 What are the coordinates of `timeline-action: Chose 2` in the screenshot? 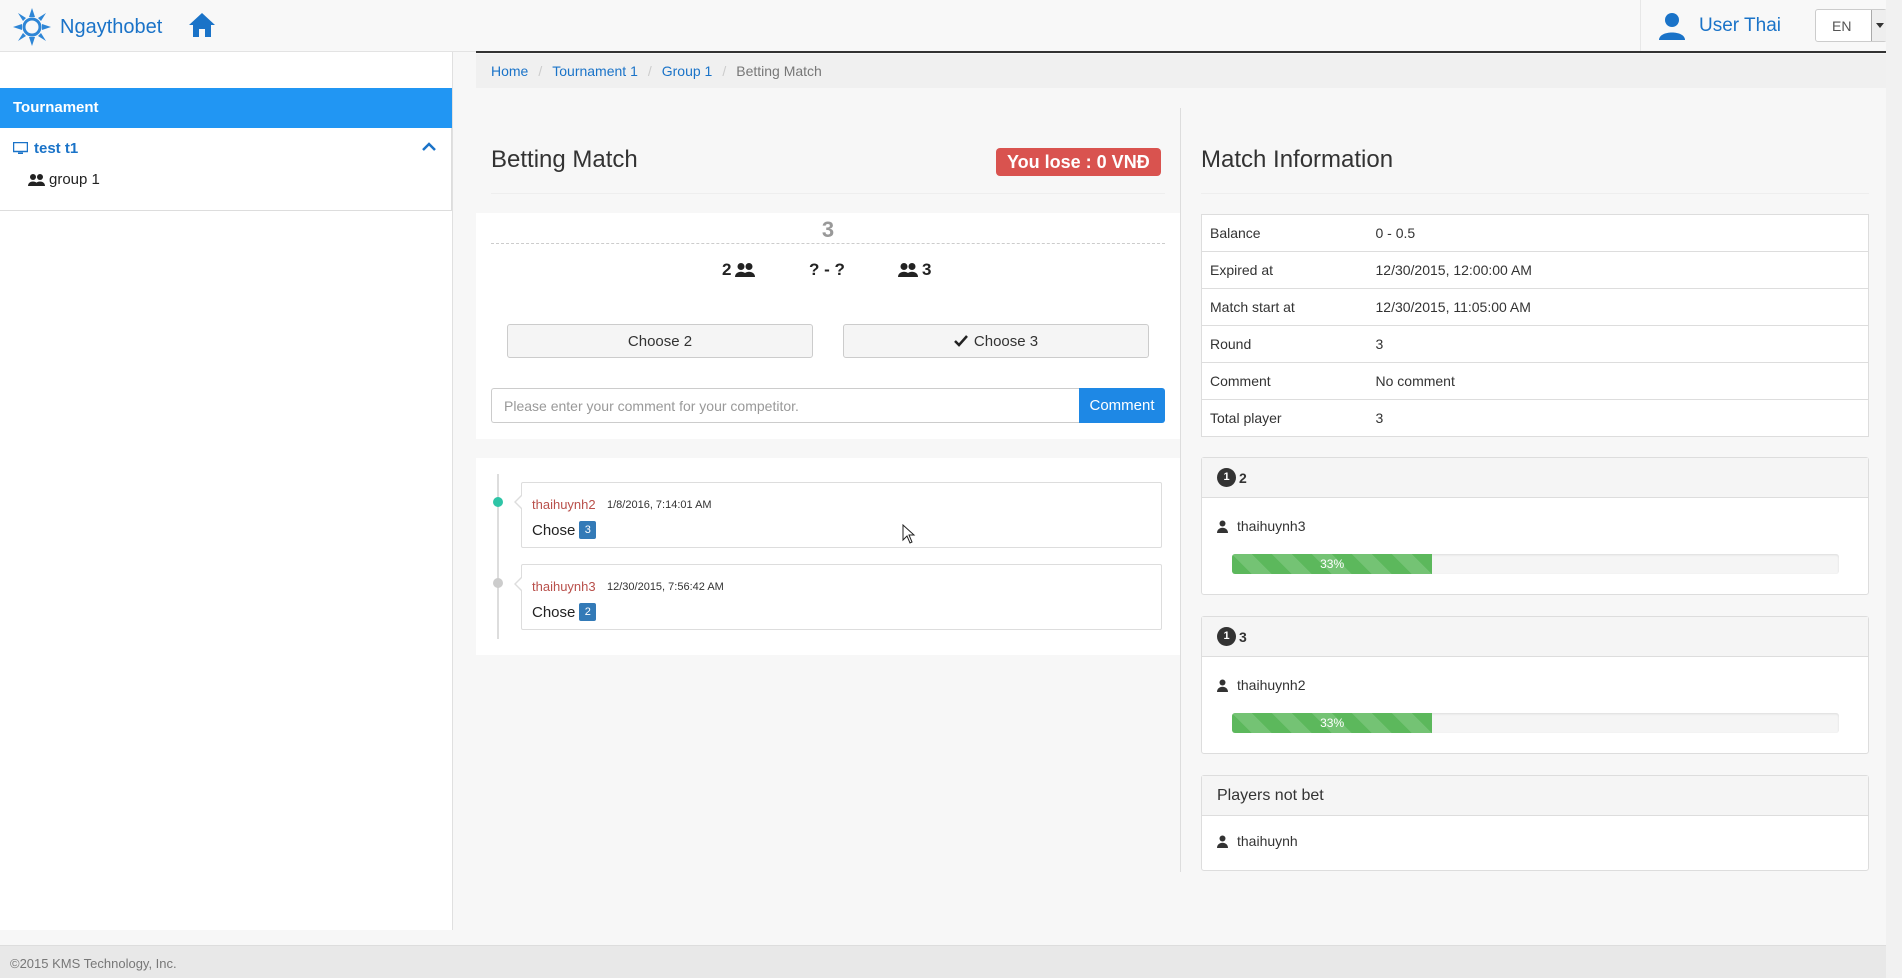 It's located at (564, 612).